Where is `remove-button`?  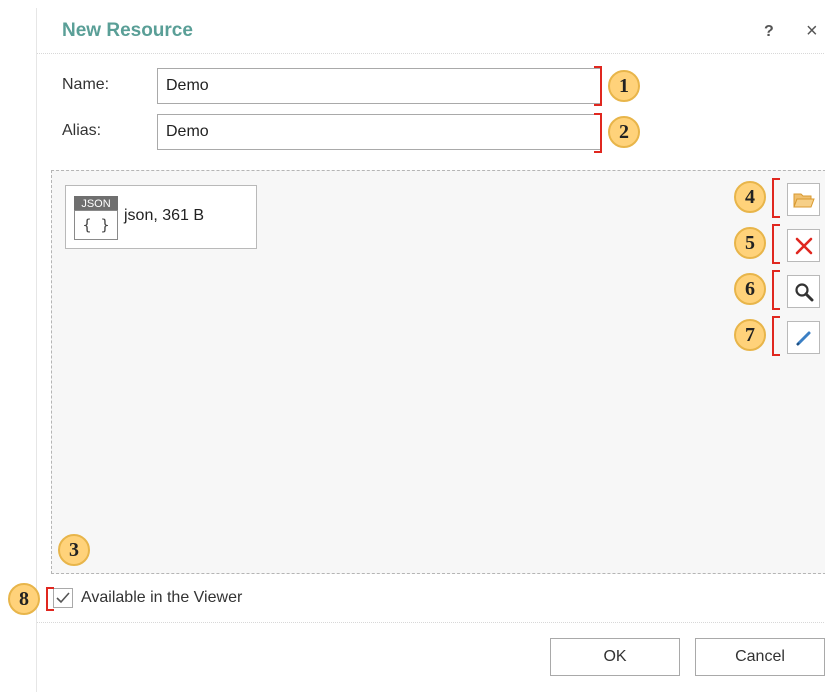
remove-button is located at coordinates (803, 245).